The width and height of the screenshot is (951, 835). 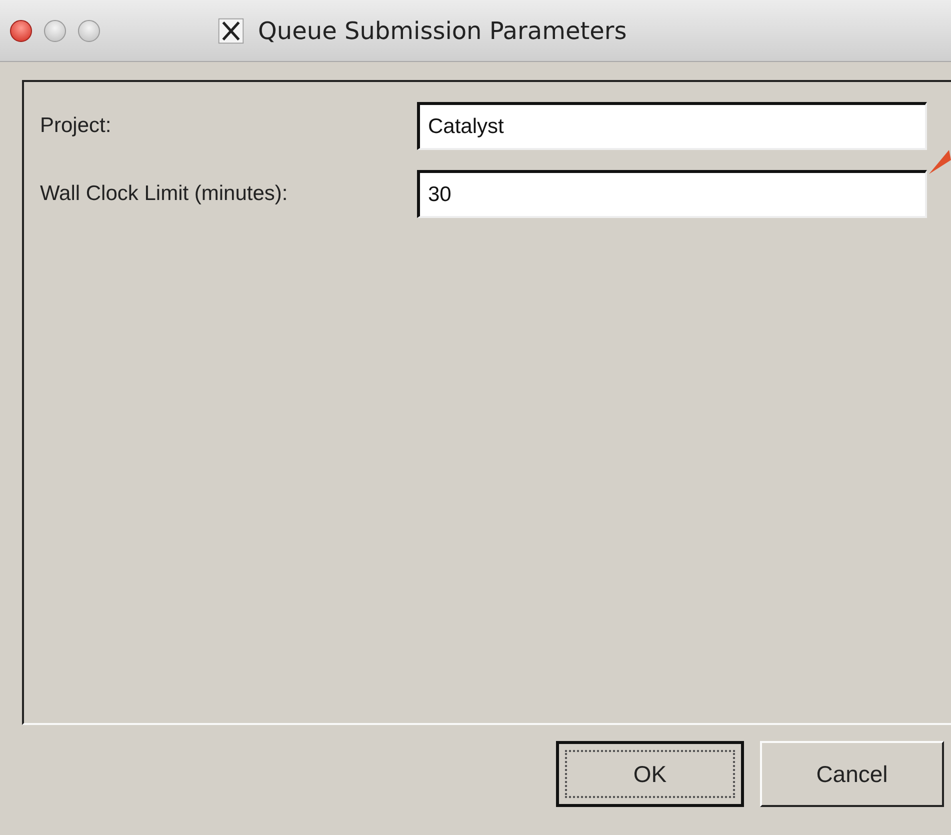 I want to click on zoom-button, so click(x=89, y=31).